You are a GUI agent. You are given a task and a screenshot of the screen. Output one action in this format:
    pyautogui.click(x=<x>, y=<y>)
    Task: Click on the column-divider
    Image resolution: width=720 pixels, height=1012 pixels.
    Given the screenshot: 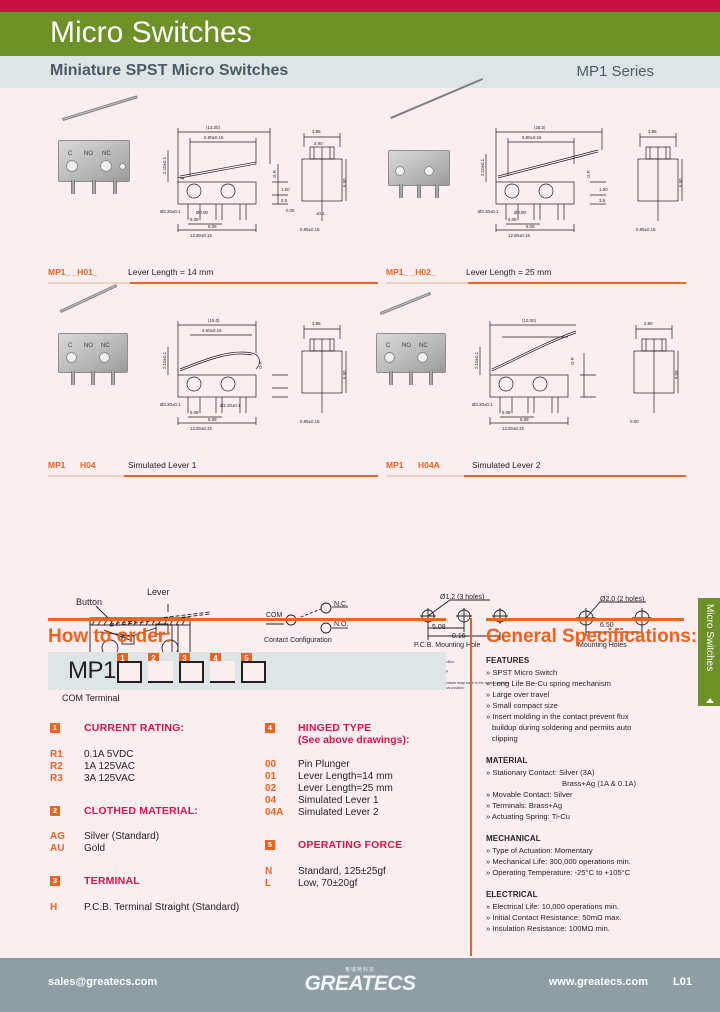 What is the action you would take?
    pyautogui.click(x=471, y=787)
    